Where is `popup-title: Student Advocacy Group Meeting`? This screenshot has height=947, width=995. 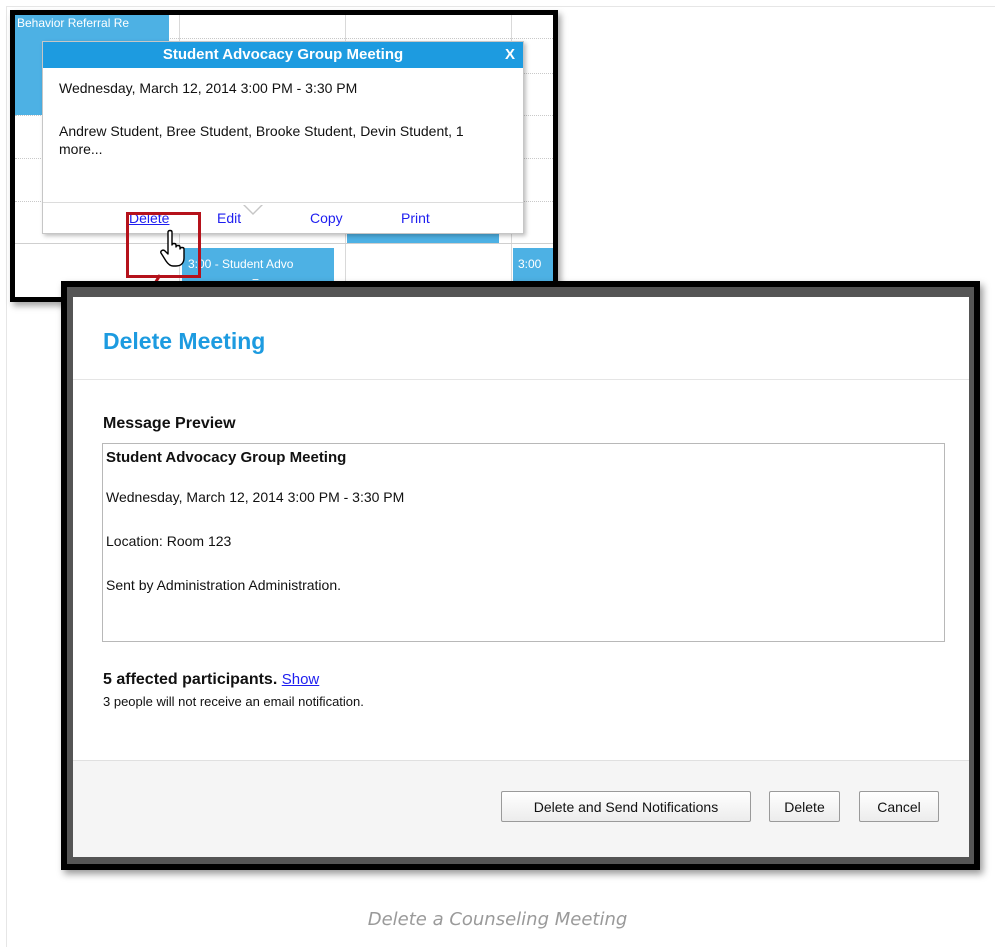 popup-title: Student Advocacy Group Meeting is located at coordinates (283, 54).